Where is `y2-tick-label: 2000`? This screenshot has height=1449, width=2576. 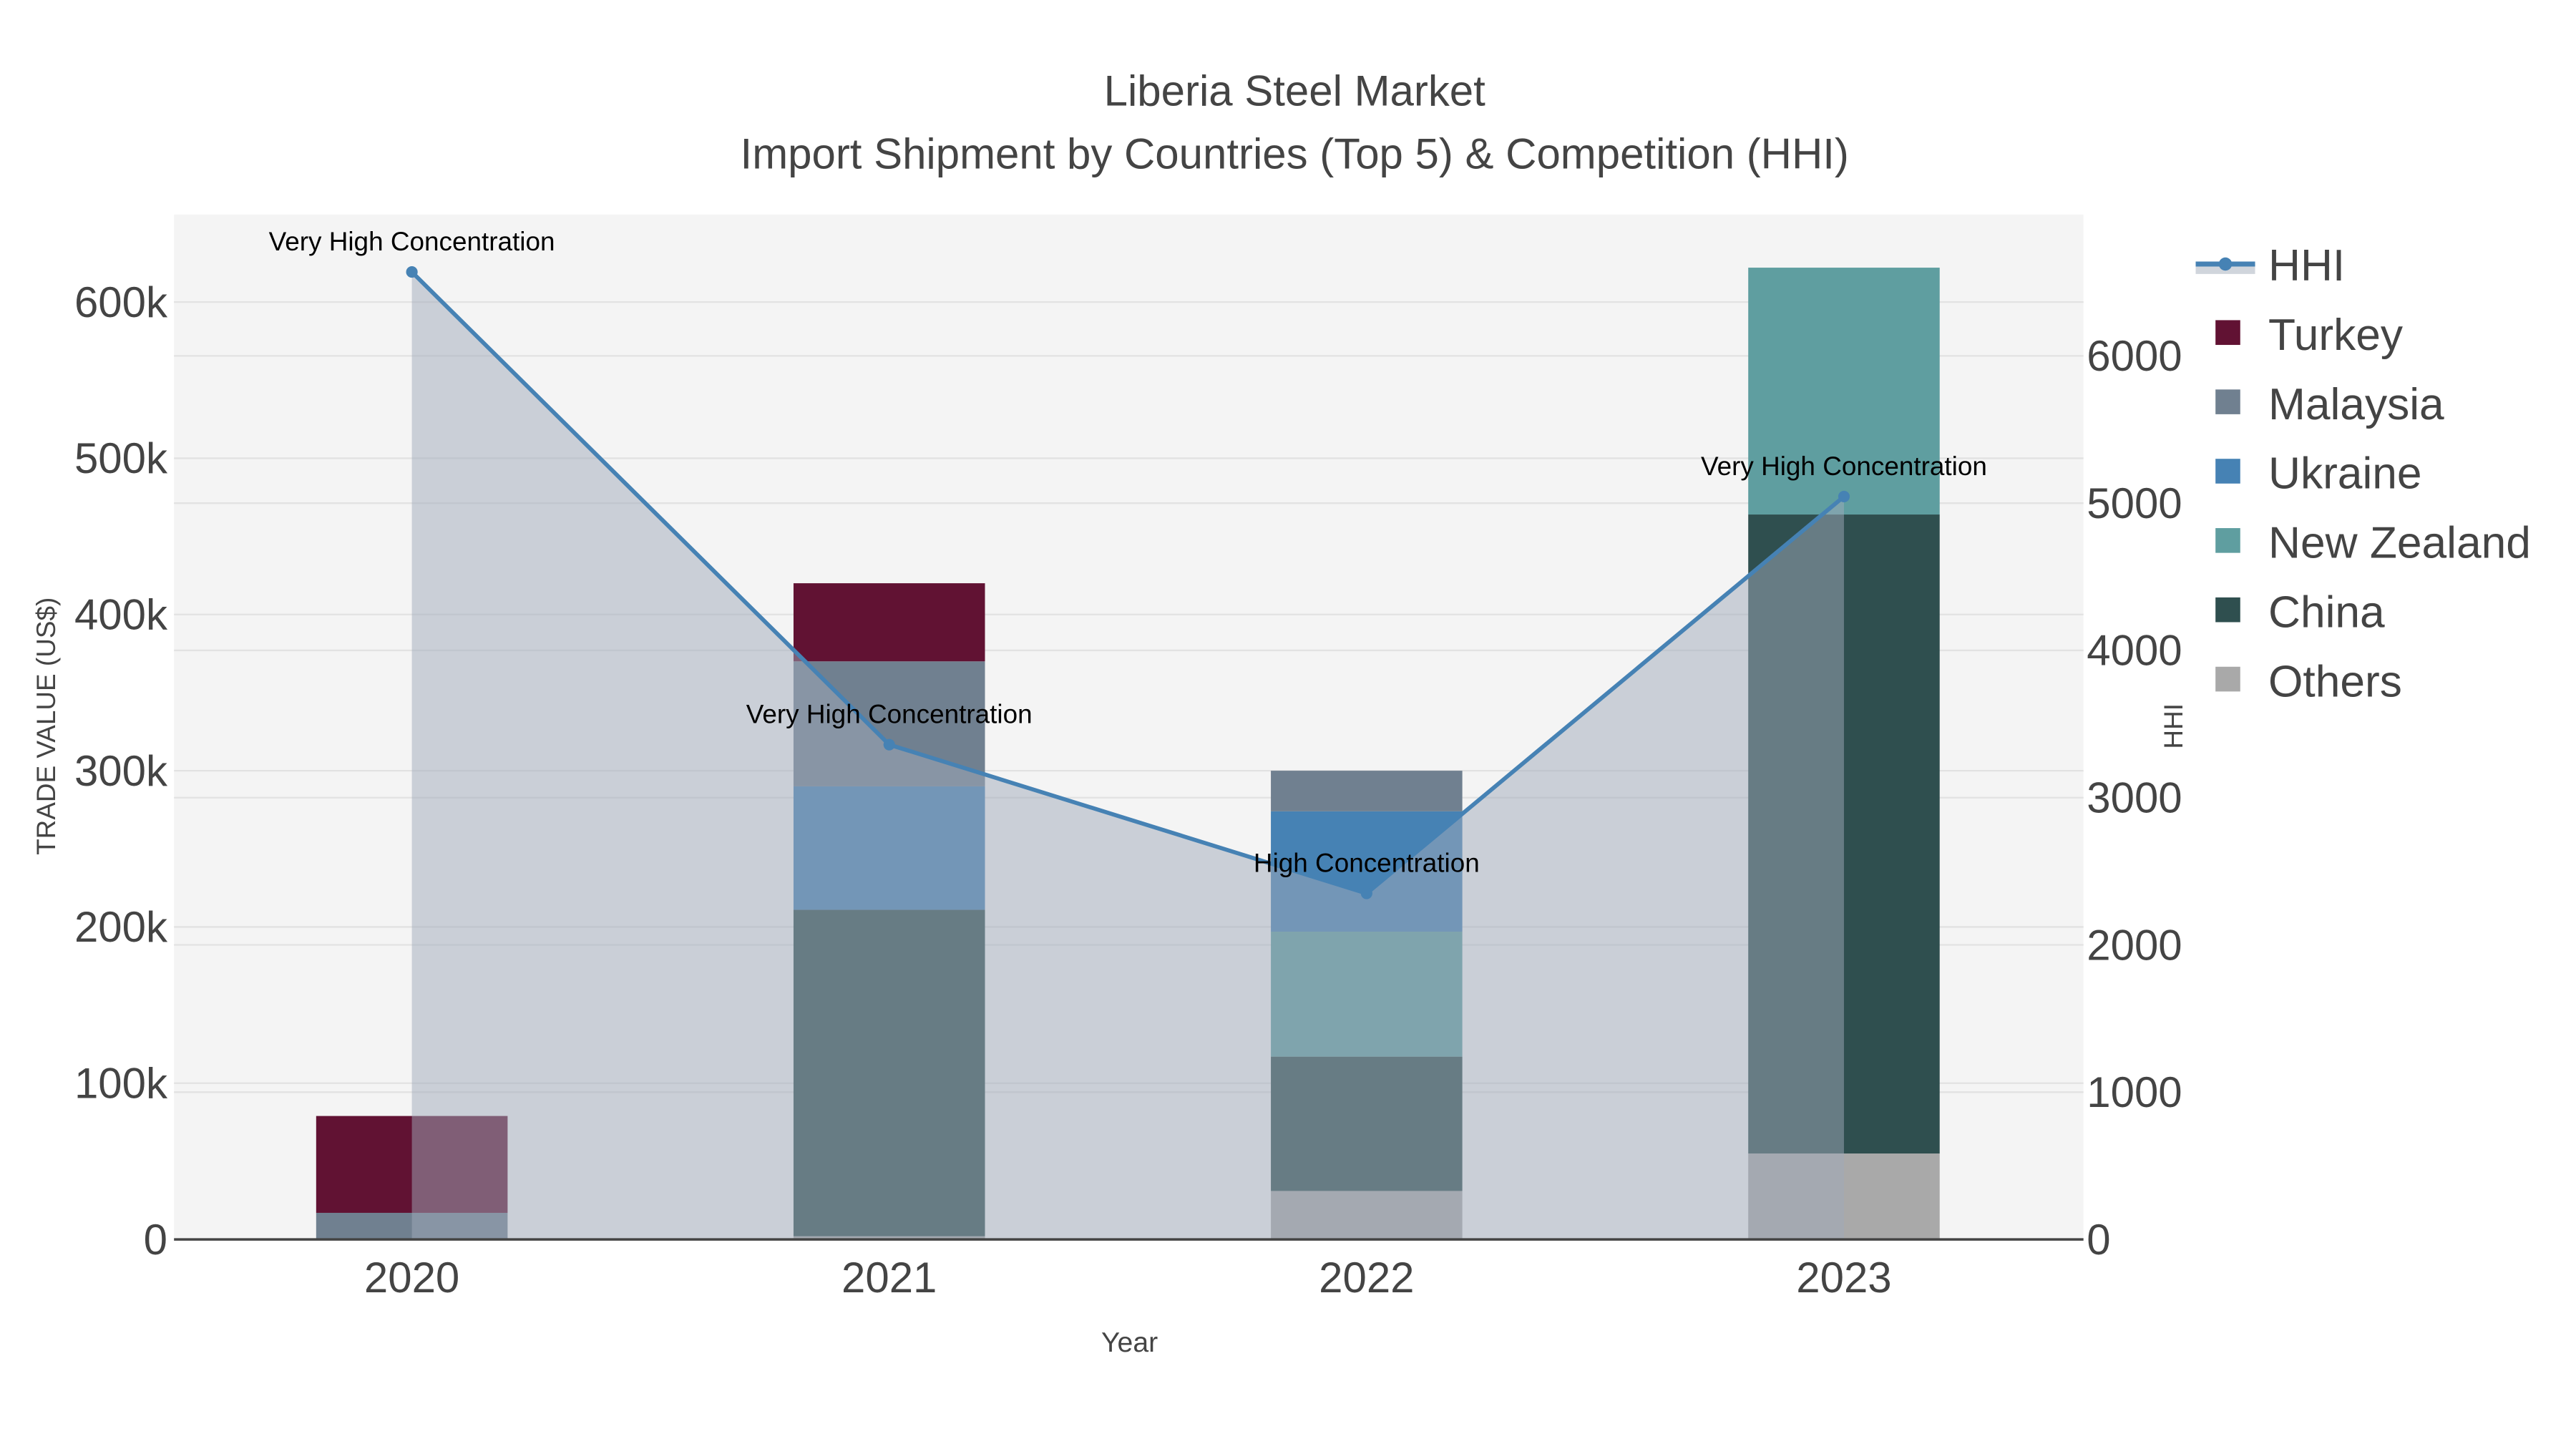 y2-tick-label: 2000 is located at coordinates (2134, 945).